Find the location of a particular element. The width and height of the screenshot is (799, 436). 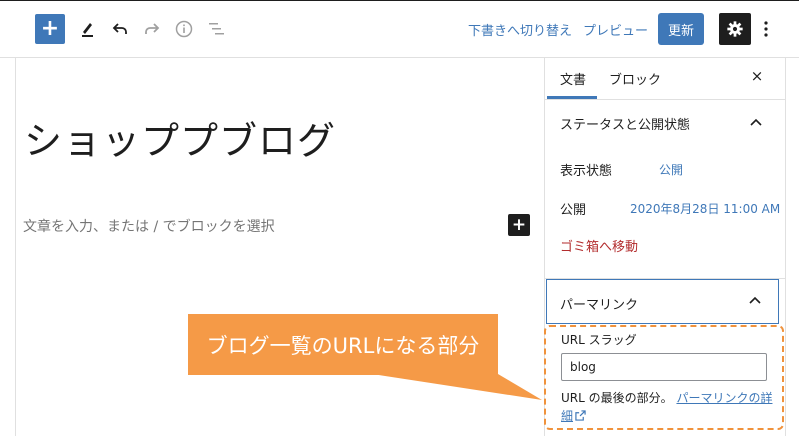

redo-icon is located at coordinates (152, 29).